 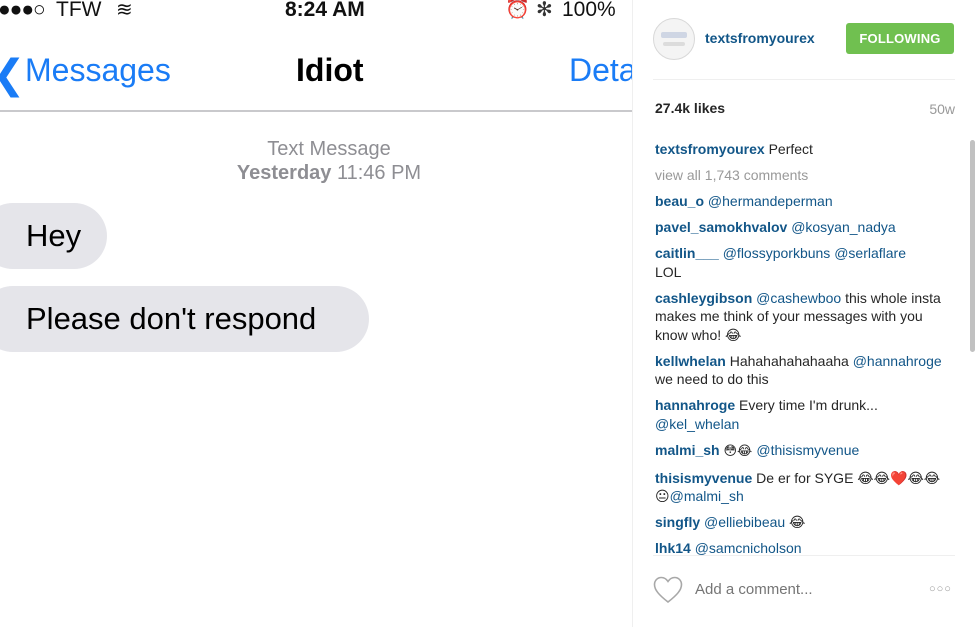 What do you see at coordinates (804, 79) in the screenshot?
I see `header-divider` at bounding box center [804, 79].